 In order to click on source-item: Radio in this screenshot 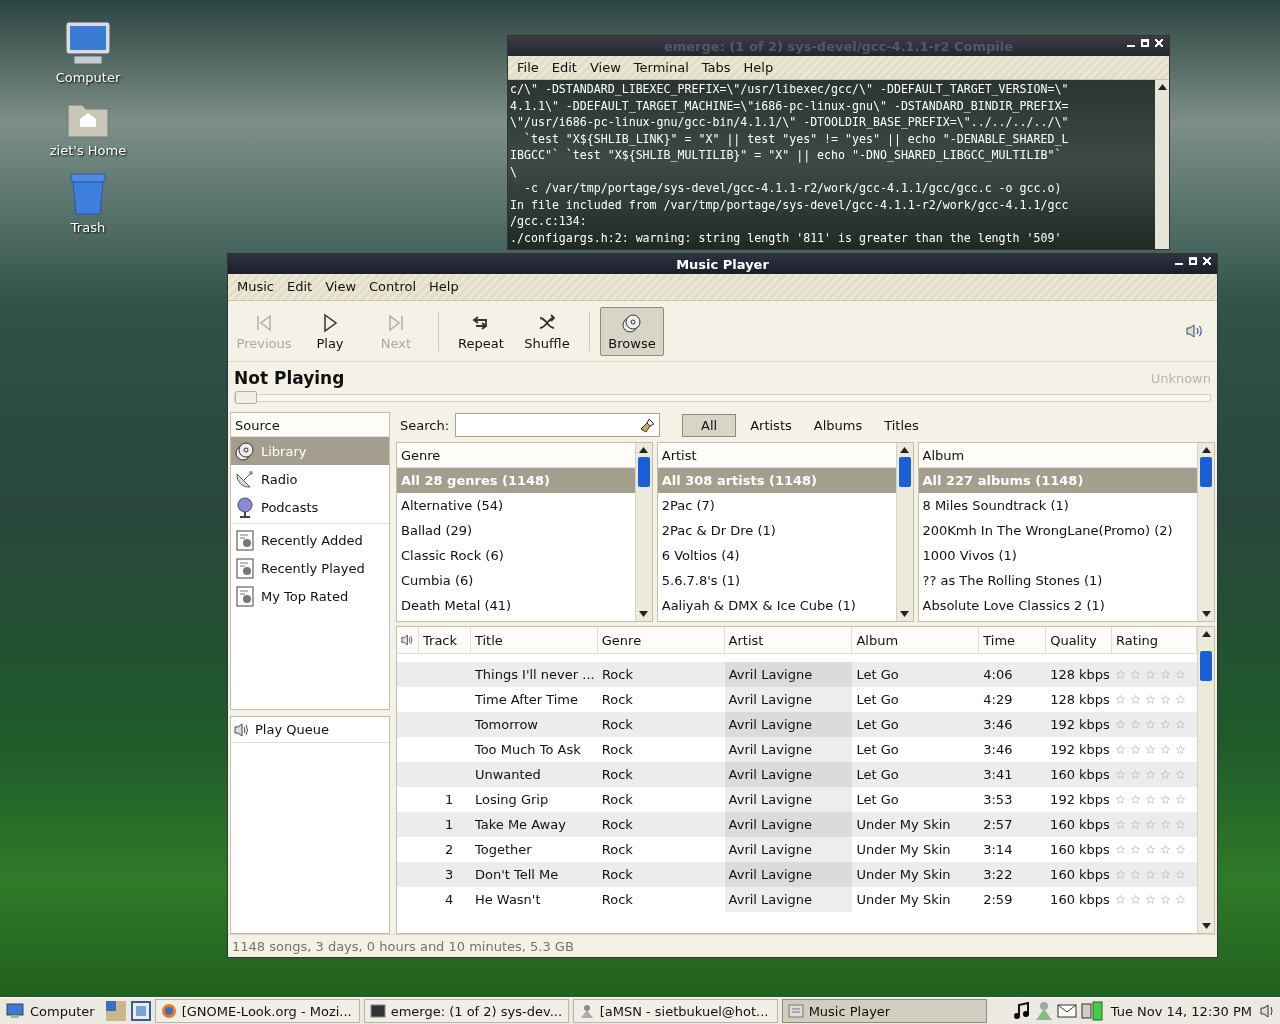, I will do `click(310, 479)`.